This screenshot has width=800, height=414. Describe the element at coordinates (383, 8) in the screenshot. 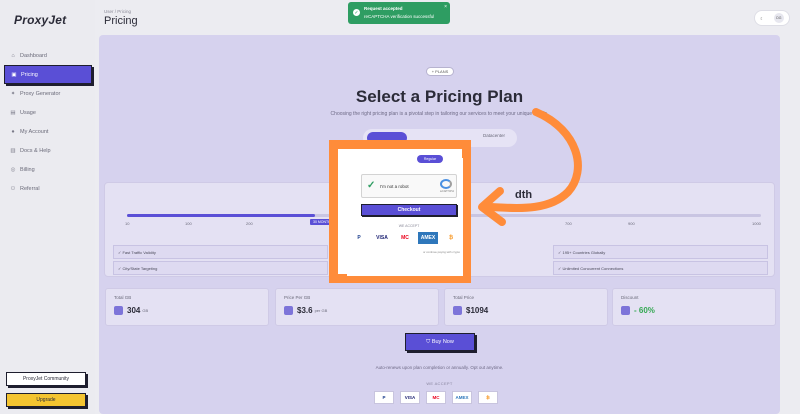

I see `toast-title: Request accepted` at that location.